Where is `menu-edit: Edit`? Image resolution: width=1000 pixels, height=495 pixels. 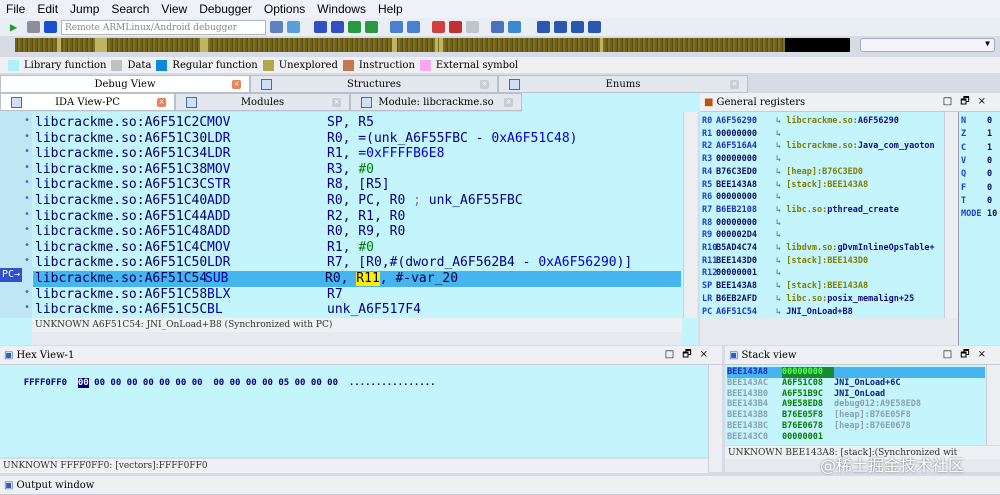 menu-edit: Edit is located at coordinates (47, 9).